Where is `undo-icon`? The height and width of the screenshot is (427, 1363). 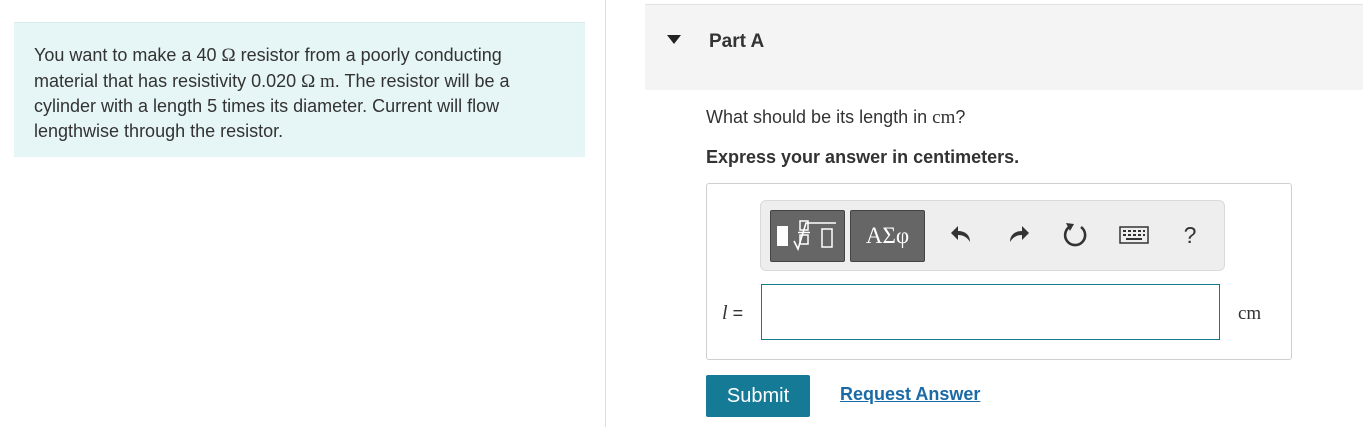
undo-icon is located at coordinates (962, 235).